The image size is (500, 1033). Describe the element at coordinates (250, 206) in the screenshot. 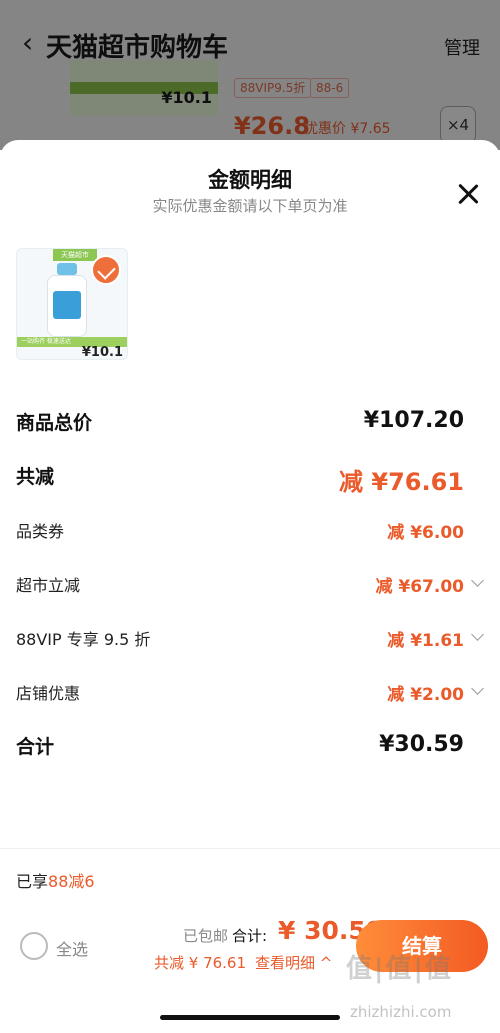

I see `sheet-subtitle: 实际优惠金额请以下单页为准` at that location.